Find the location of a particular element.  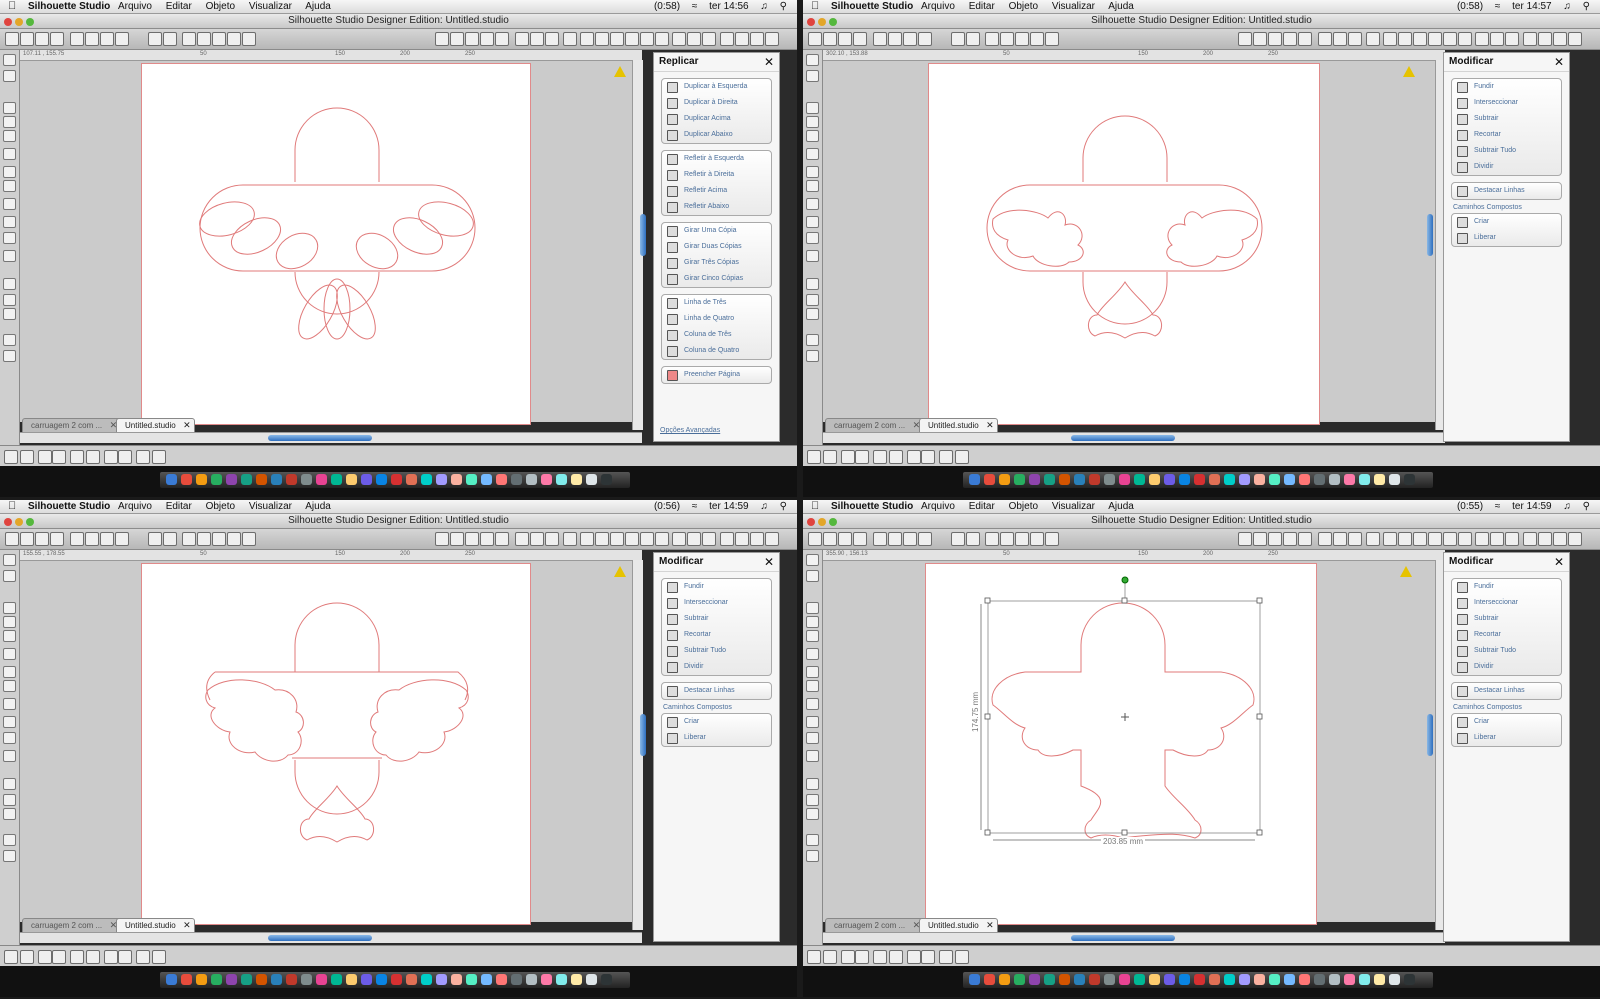

duplicate-below-button: Duplicar Abaixo is located at coordinates (716, 135).